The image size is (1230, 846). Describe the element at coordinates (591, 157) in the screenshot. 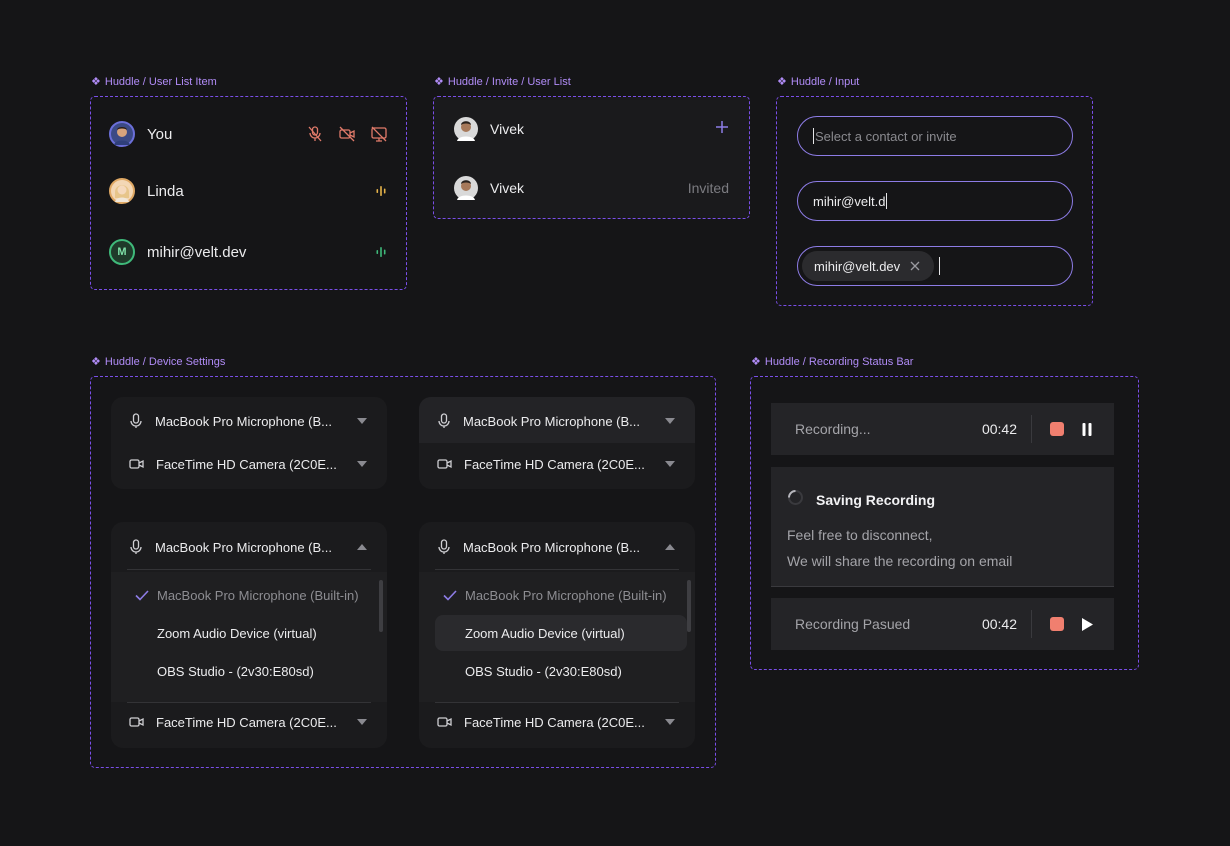

I see `invite-user-list-frame: Vivek Vivek Invited` at that location.